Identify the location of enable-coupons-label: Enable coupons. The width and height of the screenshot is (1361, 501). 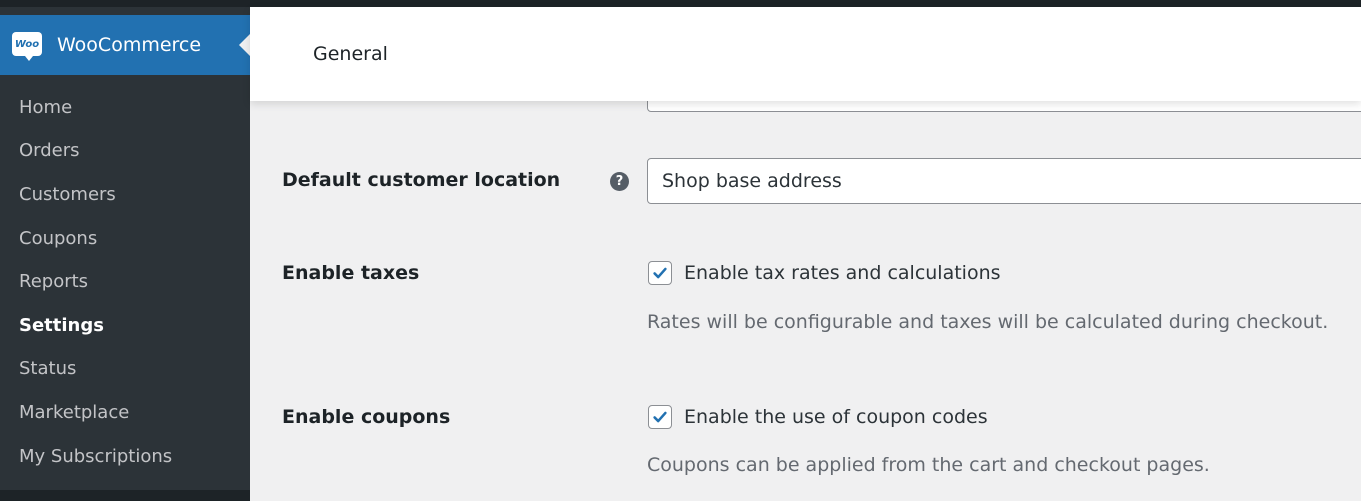
(366, 417).